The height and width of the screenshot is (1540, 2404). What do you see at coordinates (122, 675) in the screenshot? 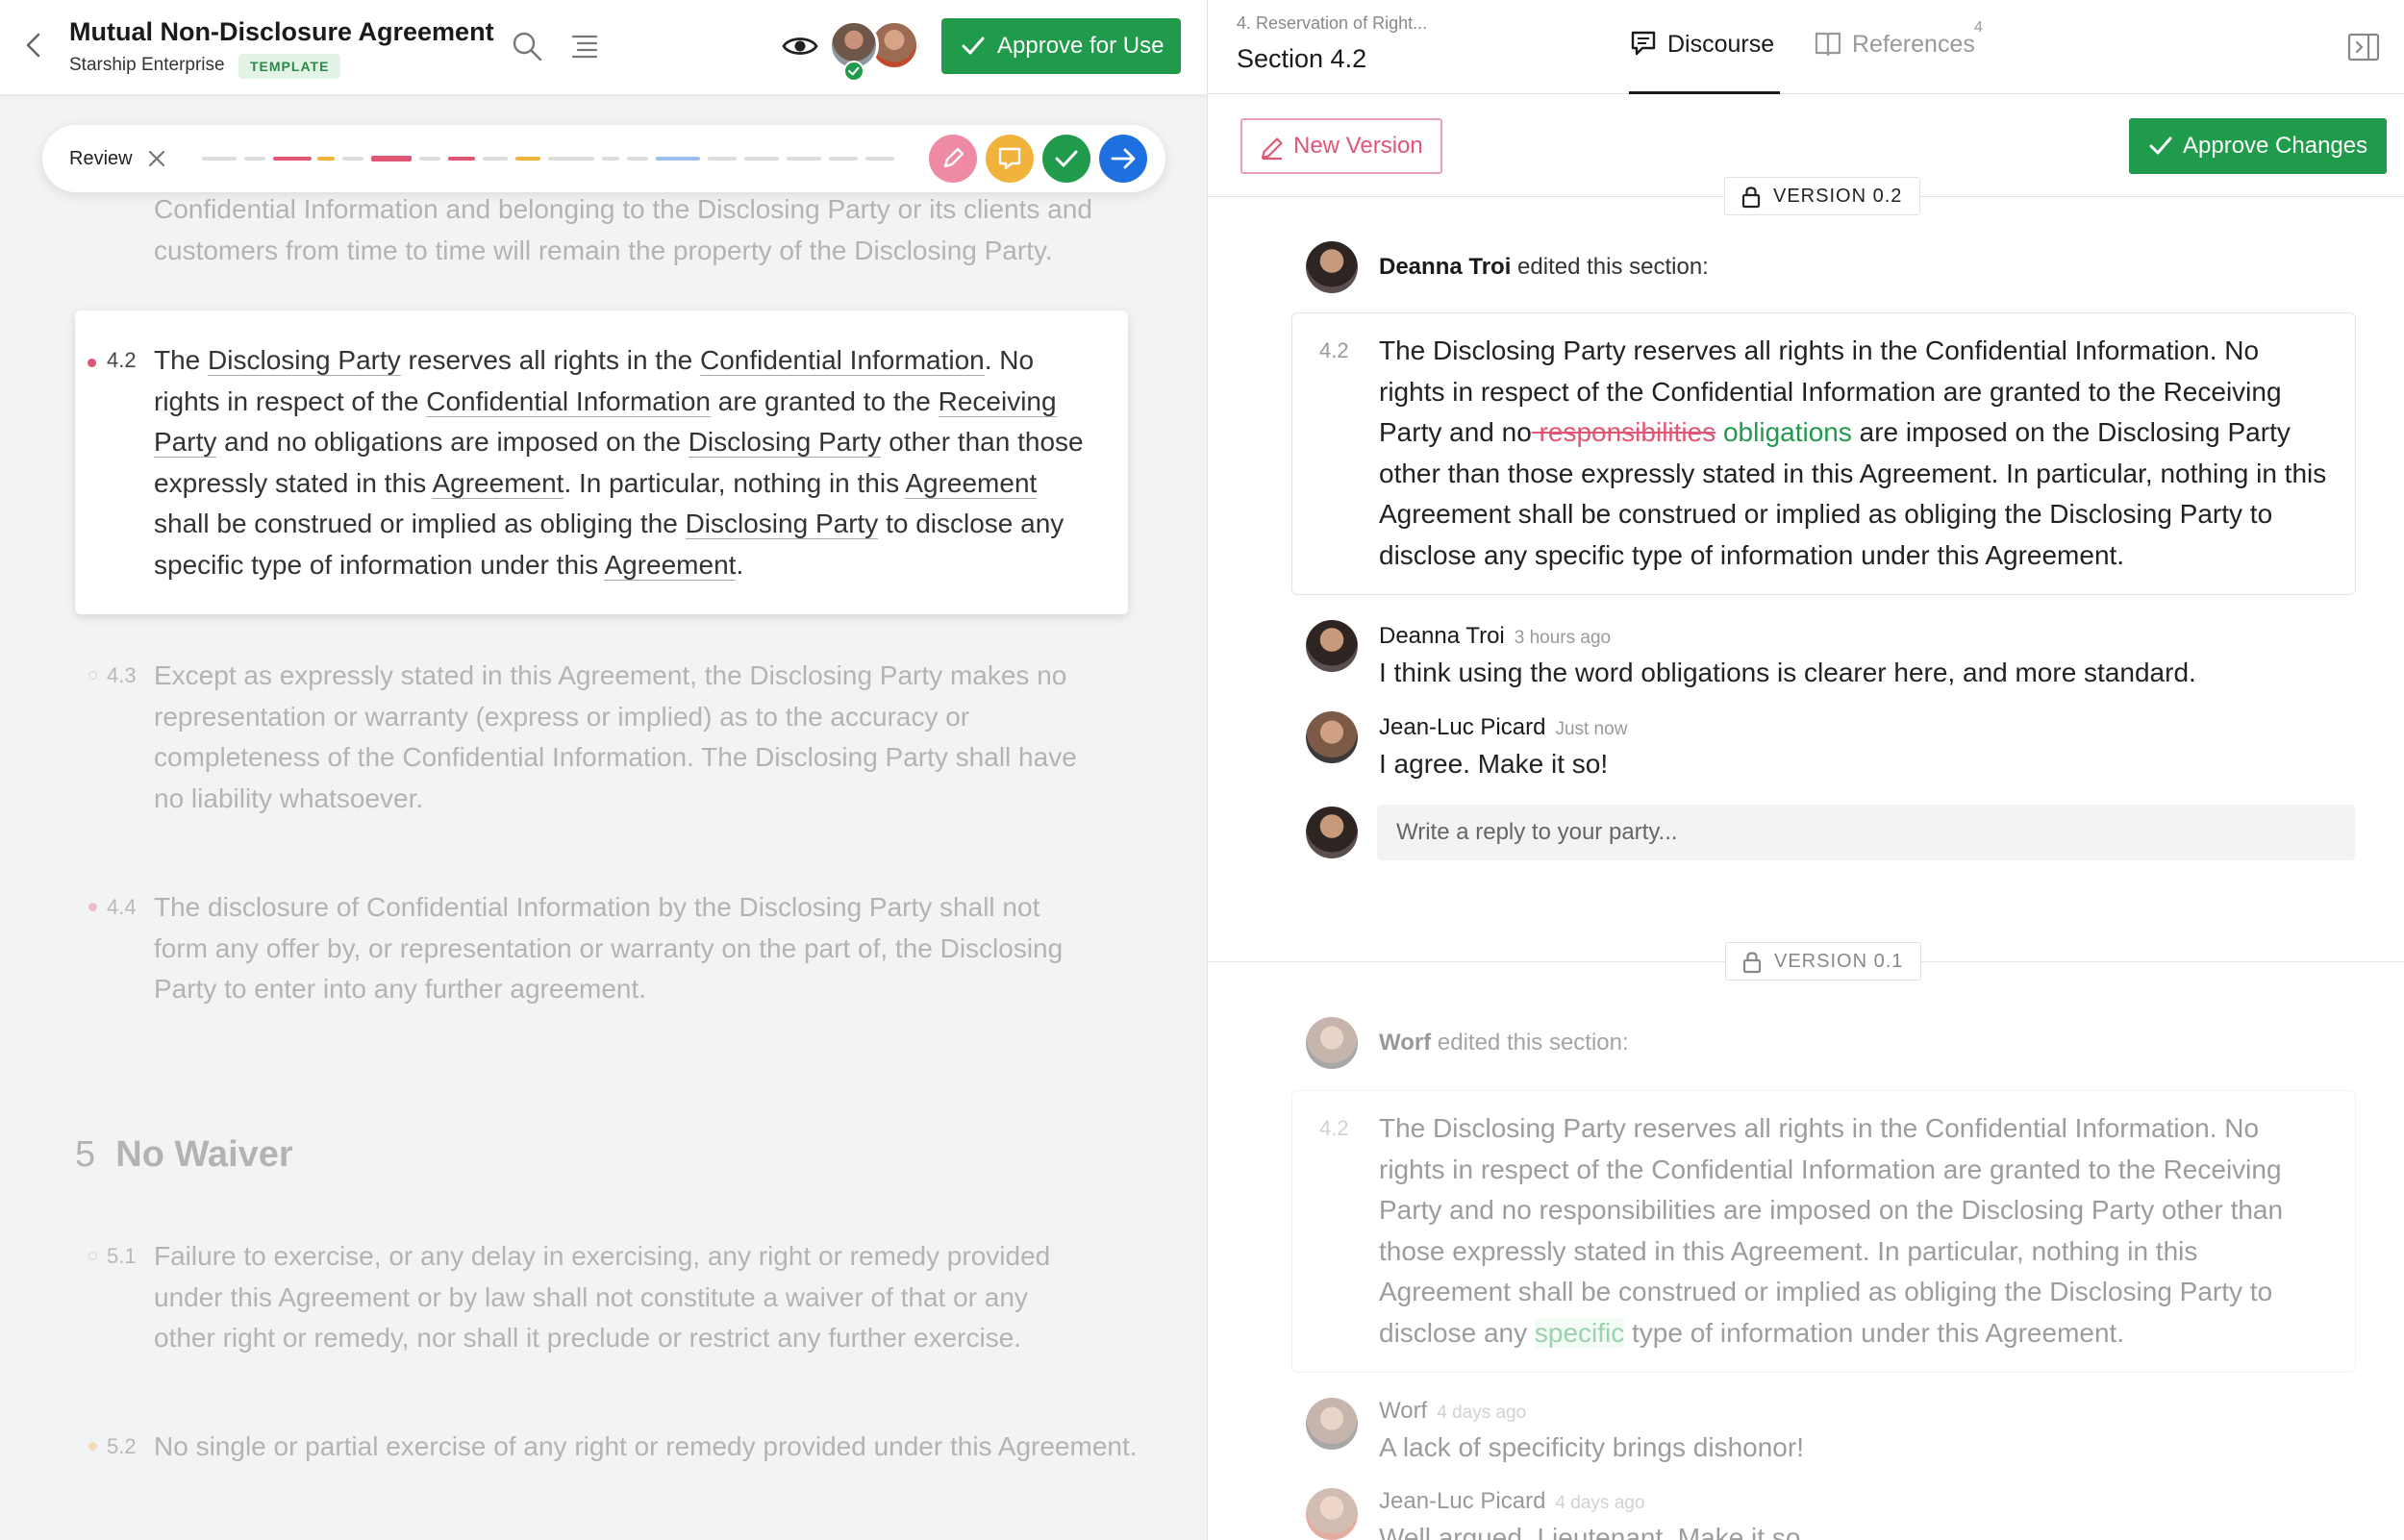
I see `clause-number: 4.3` at bounding box center [122, 675].